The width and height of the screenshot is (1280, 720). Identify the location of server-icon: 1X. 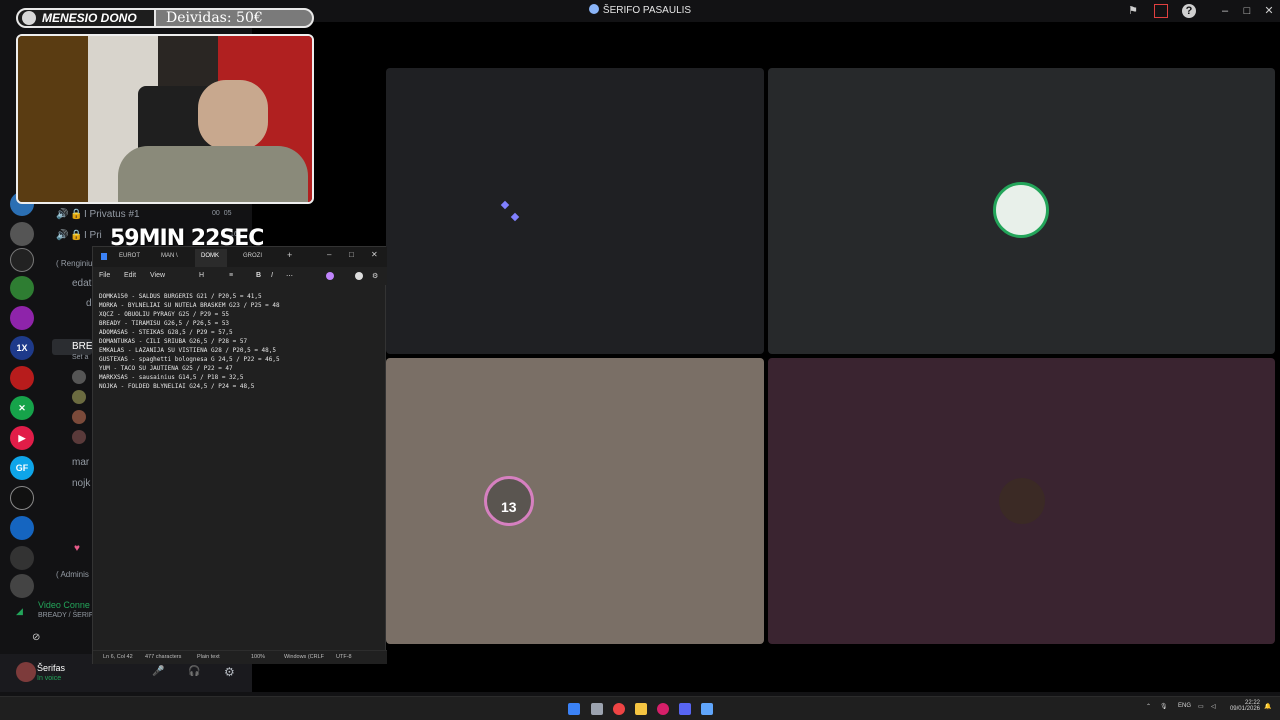
(22, 348).